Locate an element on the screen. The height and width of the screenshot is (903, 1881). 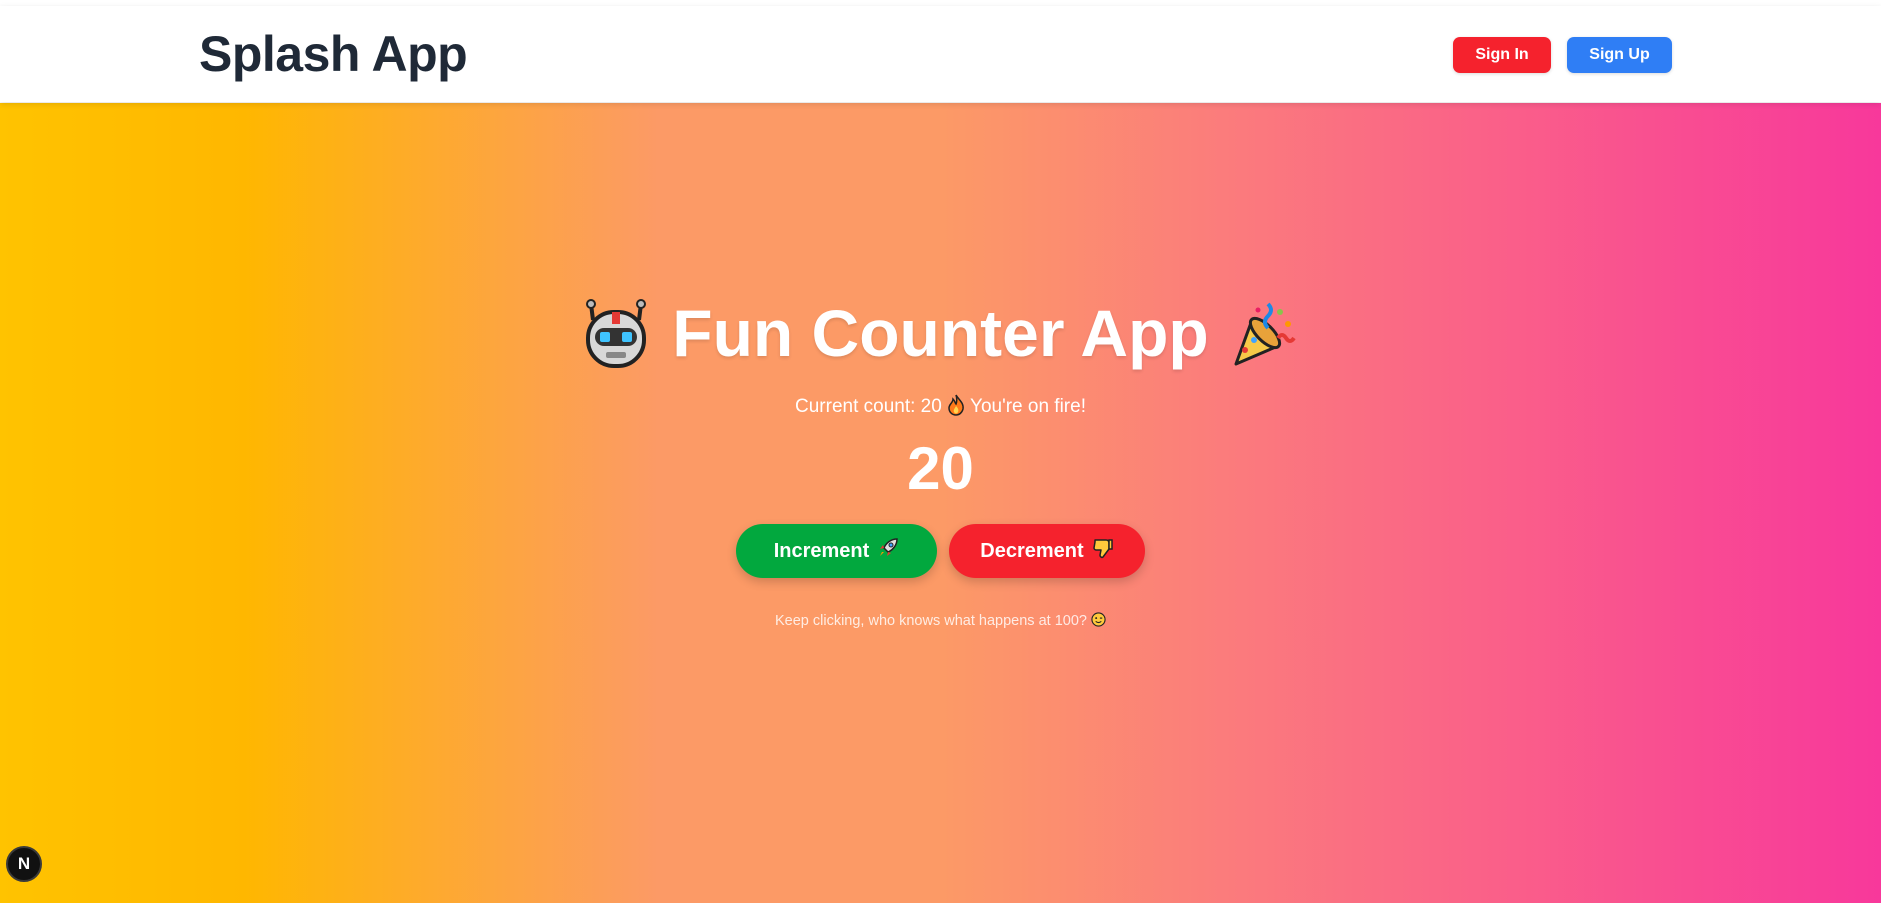
title-row: Fun Counter App is located at coordinates (940, 333).